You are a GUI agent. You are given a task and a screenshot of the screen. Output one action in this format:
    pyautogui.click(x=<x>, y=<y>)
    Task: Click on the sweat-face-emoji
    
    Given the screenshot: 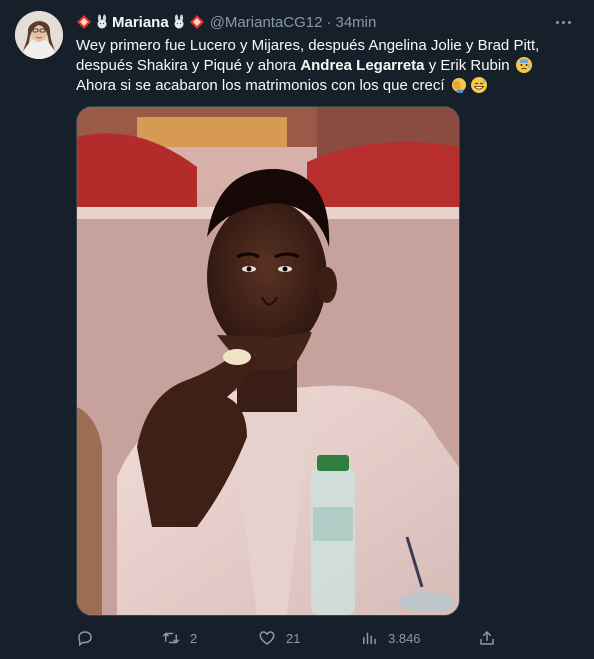 What is the action you would take?
    pyautogui.click(x=523, y=65)
    